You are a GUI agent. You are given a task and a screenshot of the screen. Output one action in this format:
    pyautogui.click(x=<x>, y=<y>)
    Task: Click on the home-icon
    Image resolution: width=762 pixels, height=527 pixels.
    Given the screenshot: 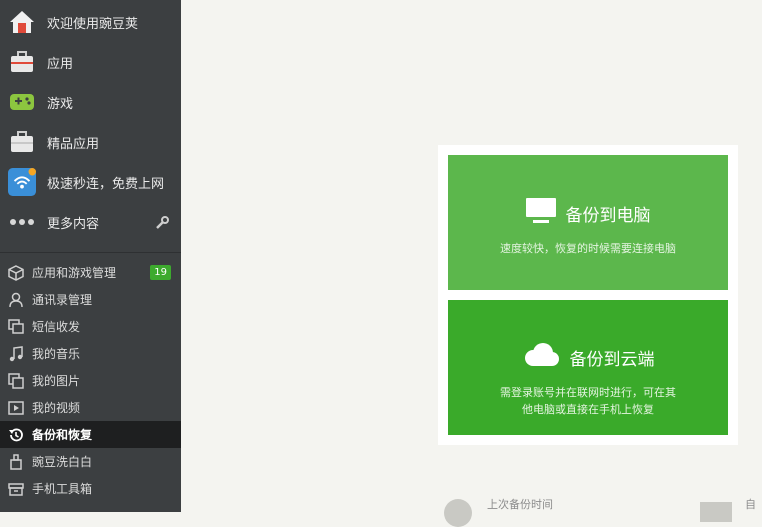 What is the action you would take?
    pyautogui.click(x=22, y=22)
    